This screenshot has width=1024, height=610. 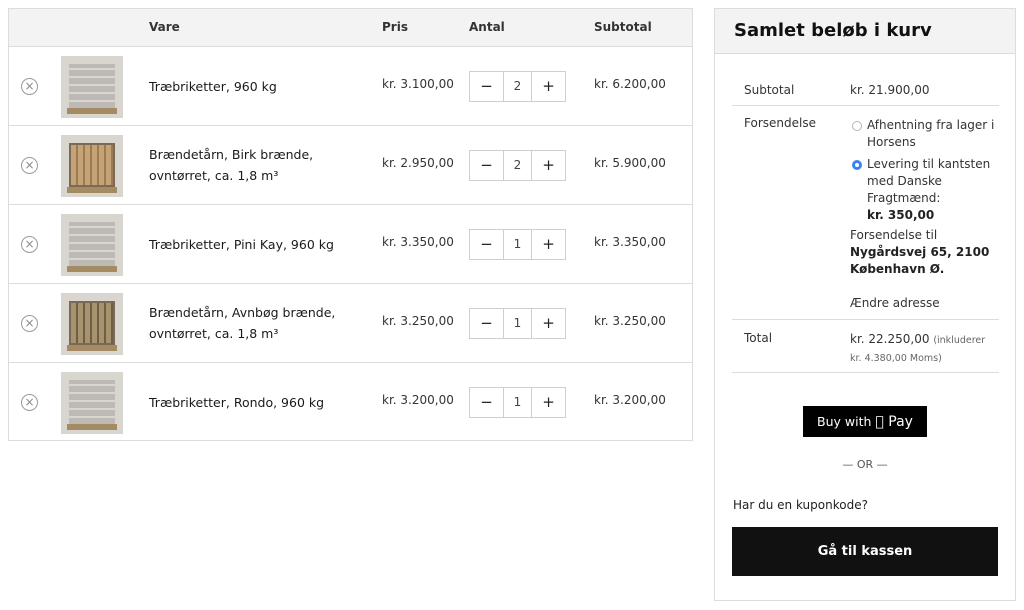 What do you see at coordinates (418, 84) in the screenshot?
I see `product-price: kr. 3.100,00` at bounding box center [418, 84].